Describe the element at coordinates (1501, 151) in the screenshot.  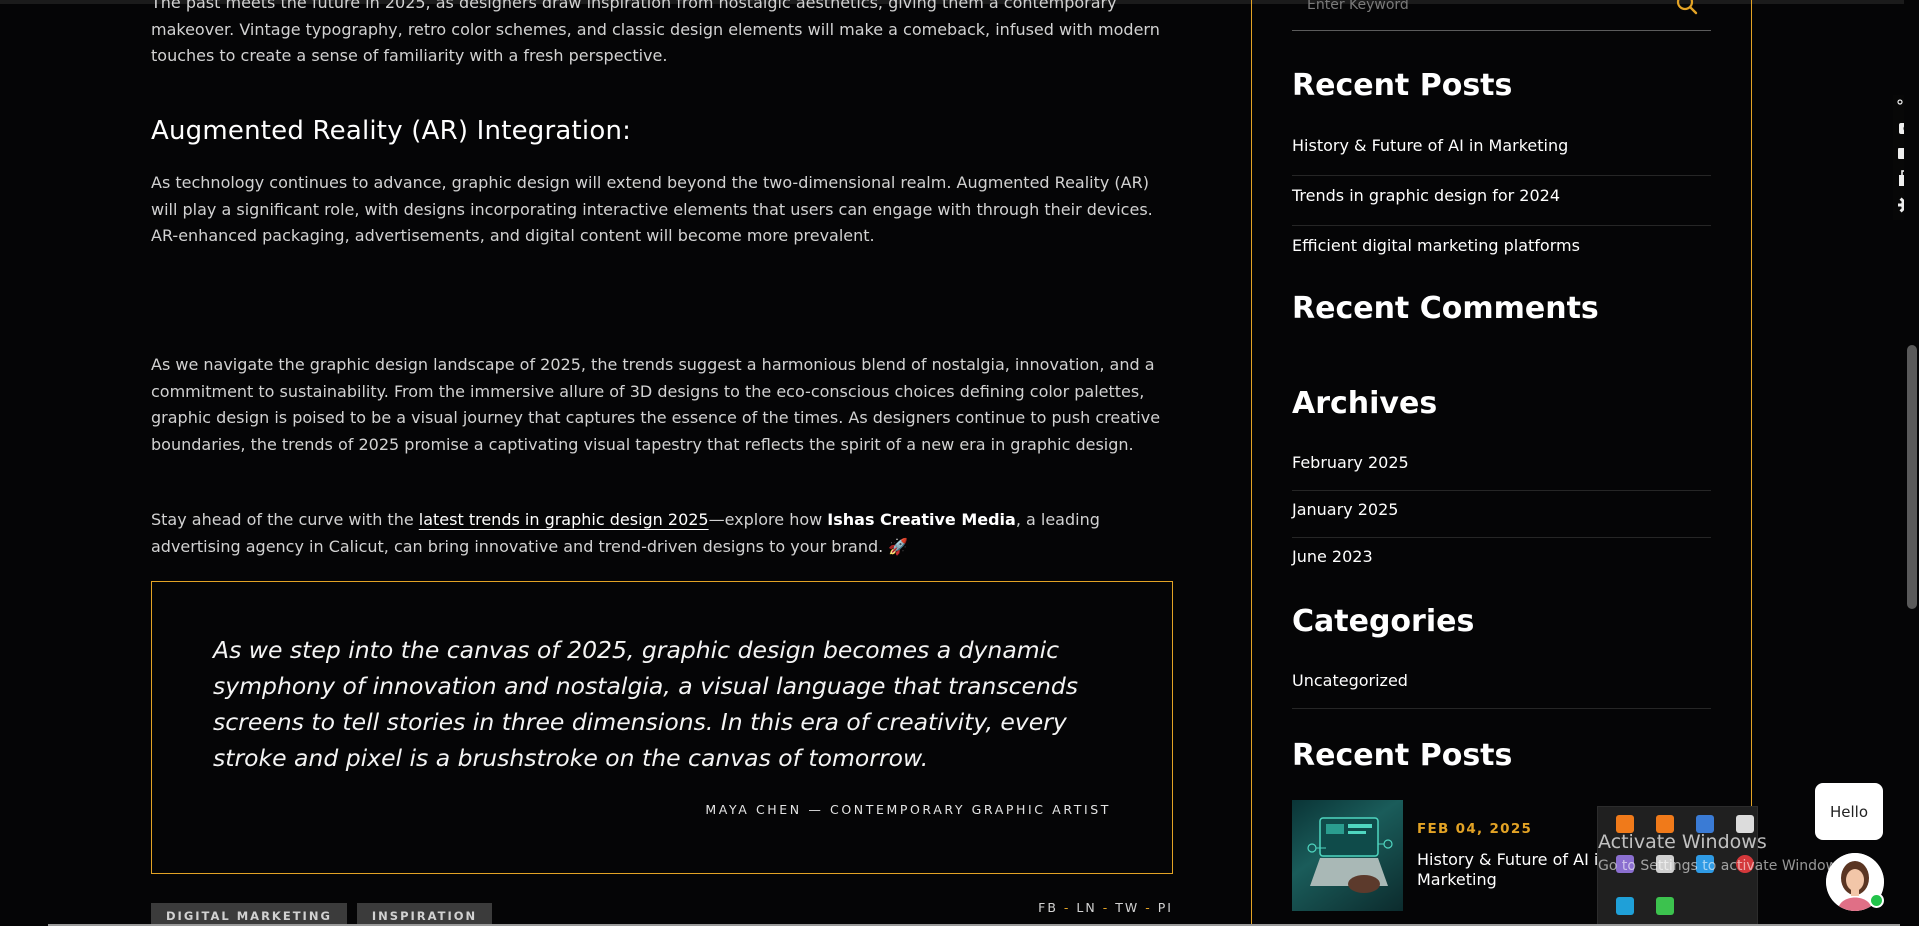
I see `recent-post-item: History & Future of AI in Marketing` at that location.